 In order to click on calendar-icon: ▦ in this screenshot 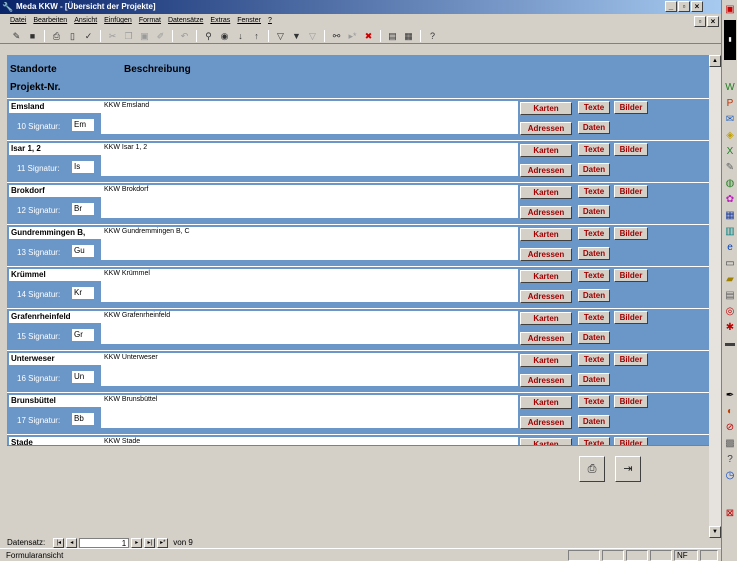, I will do `click(730, 216)`.